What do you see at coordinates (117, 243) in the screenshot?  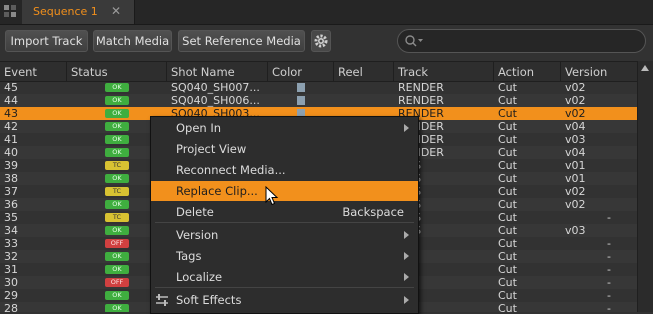 I see `status-badge: OFF` at bounding box center [117, 243].